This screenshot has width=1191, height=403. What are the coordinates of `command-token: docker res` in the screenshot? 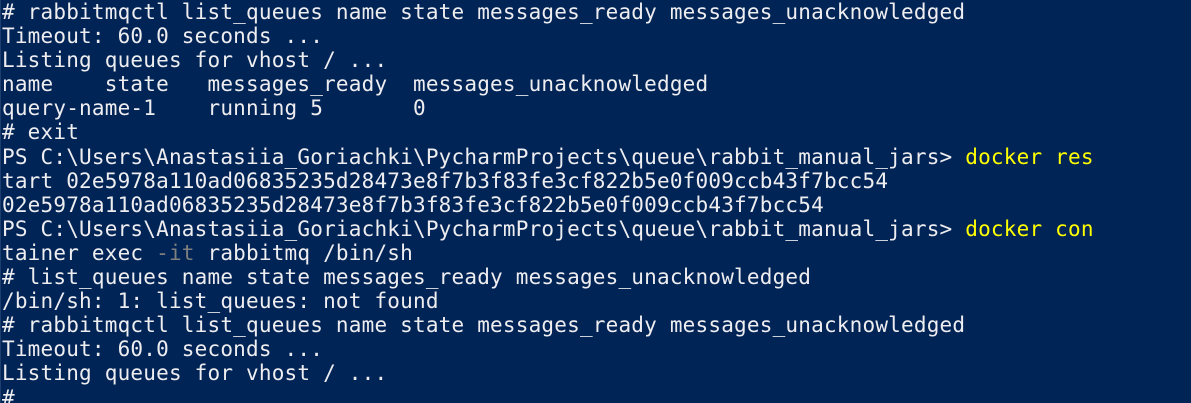 It's located at (1029, 156).